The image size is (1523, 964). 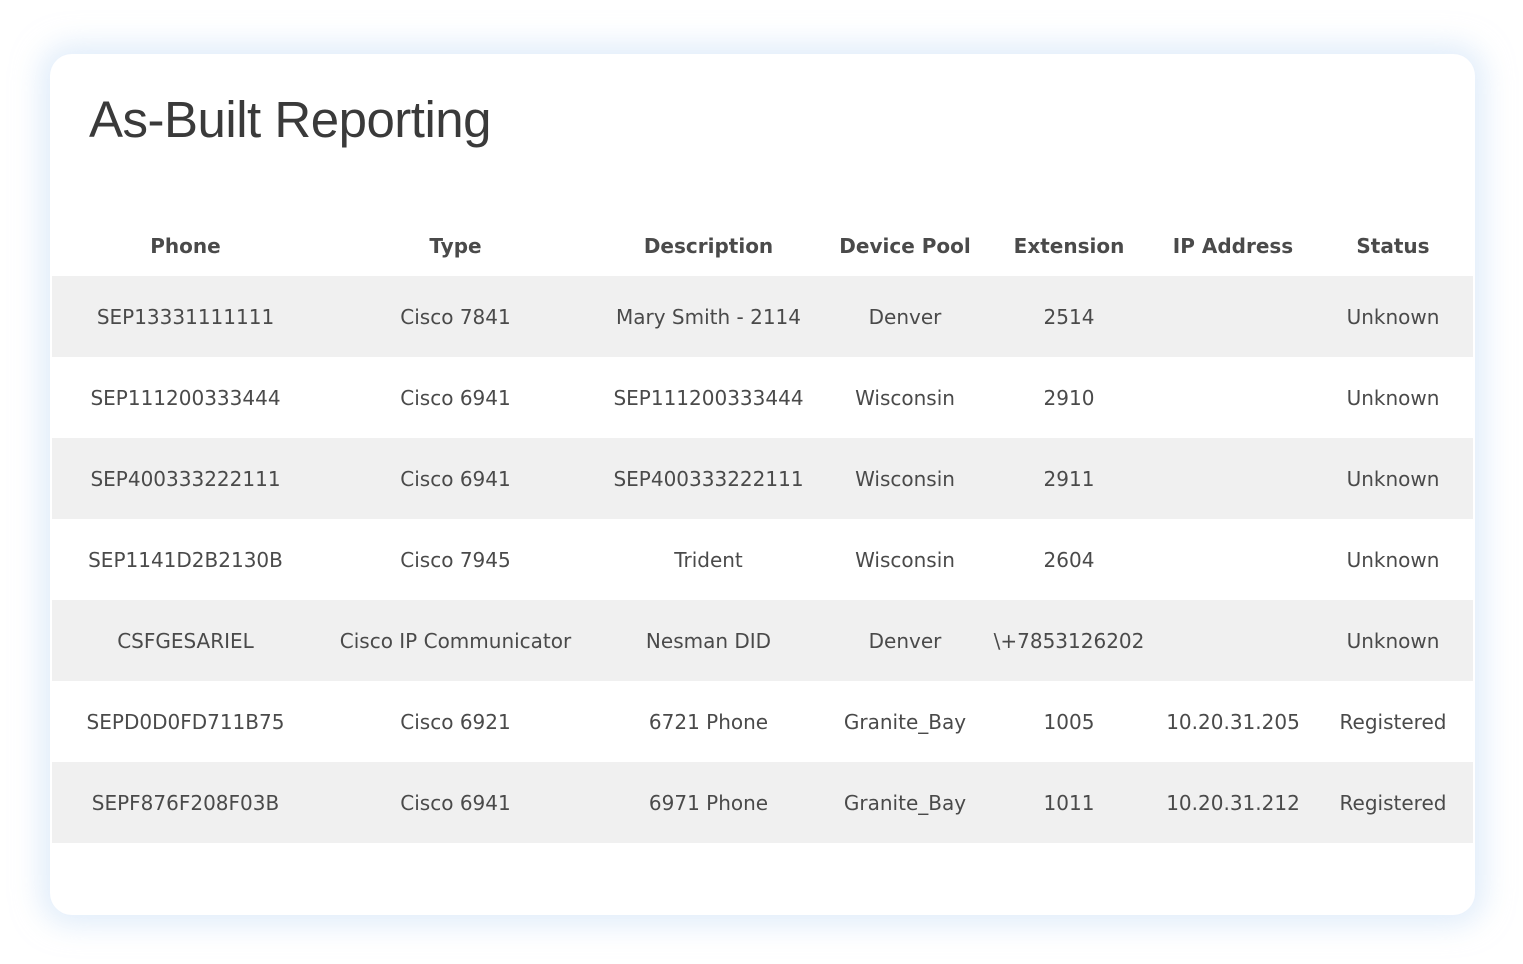 What do you see at coordinates (1069, 478) in the screenshot?
I see `cell-extension: 2911` at bounding box center [1069, 478].